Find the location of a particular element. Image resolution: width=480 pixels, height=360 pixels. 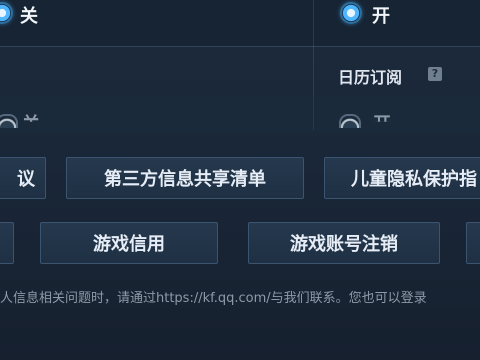

account-deletion-button: 游戏账号注销 is located at coordinates (344, 243).